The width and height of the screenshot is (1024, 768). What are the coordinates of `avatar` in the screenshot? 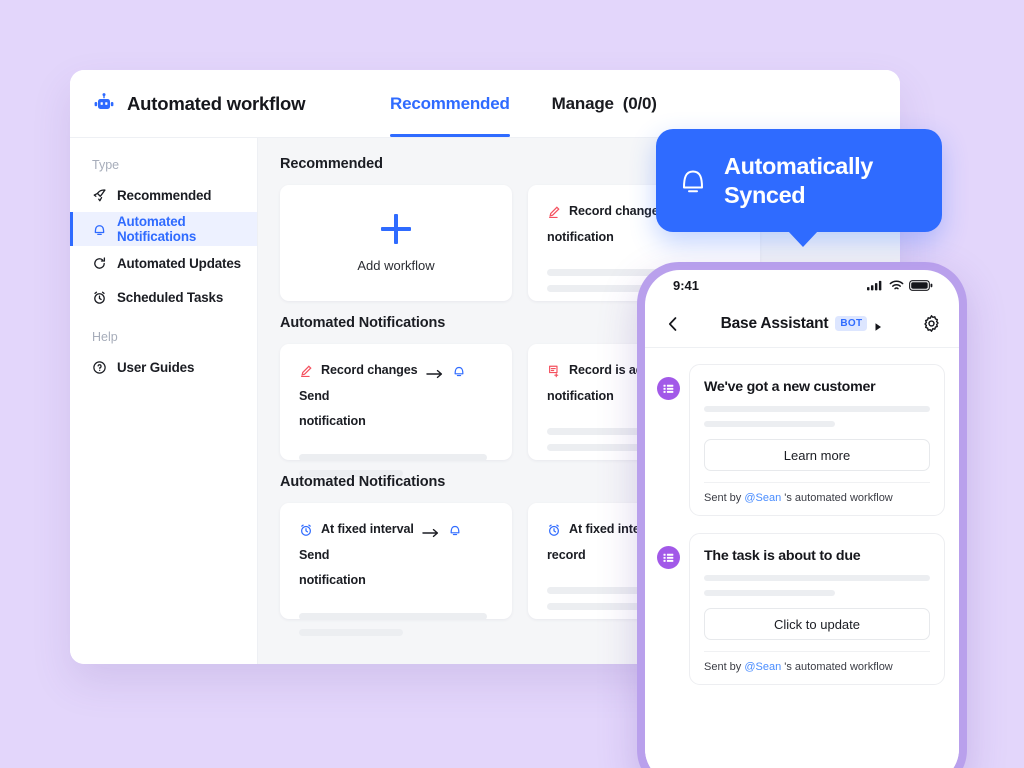 It's located at (668, 388).